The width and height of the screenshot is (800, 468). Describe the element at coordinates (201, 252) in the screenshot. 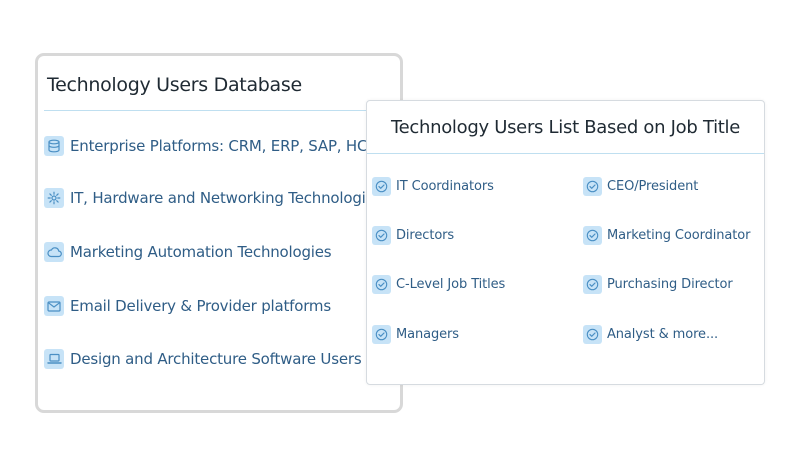

I see `database-item-label: Marketing Automation Technologies` at that location.